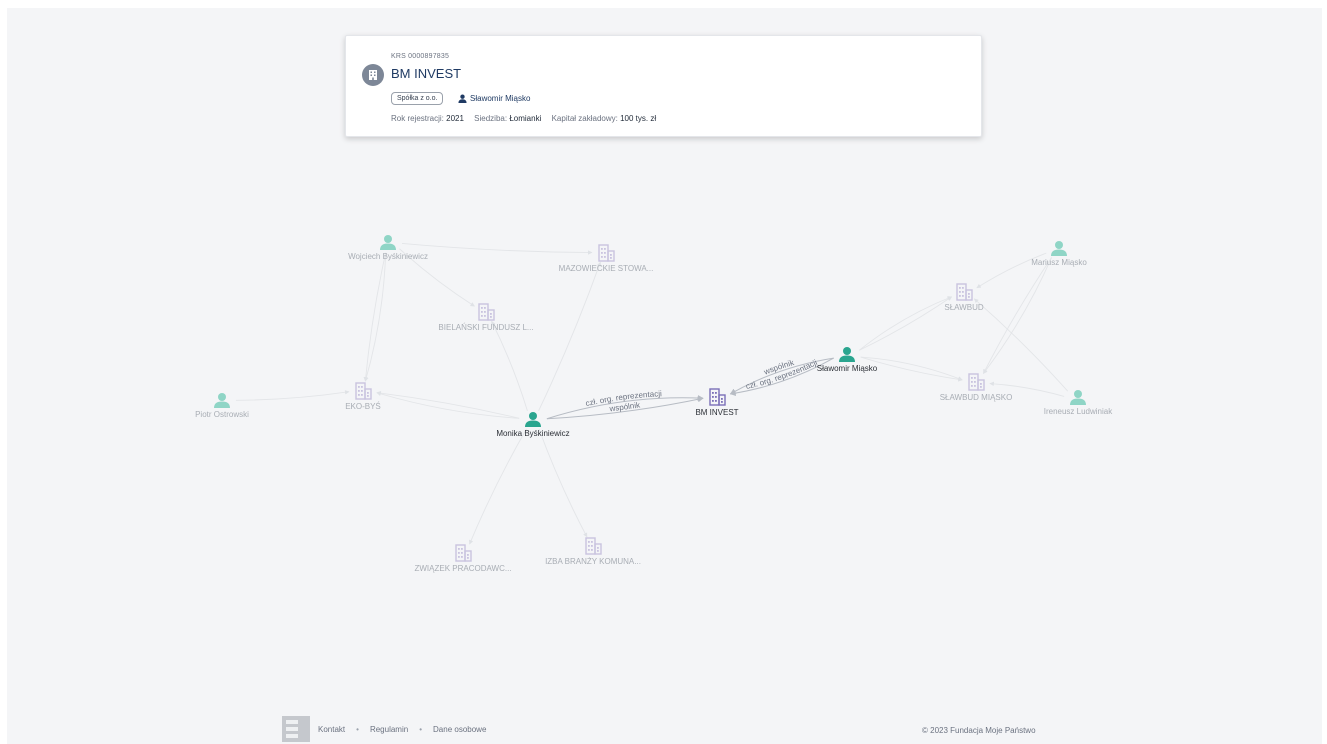 The width and height of the screenshot is (1327, 744). I want to click on reg-year-label: Rok rejestracji:, so click(417, 118).